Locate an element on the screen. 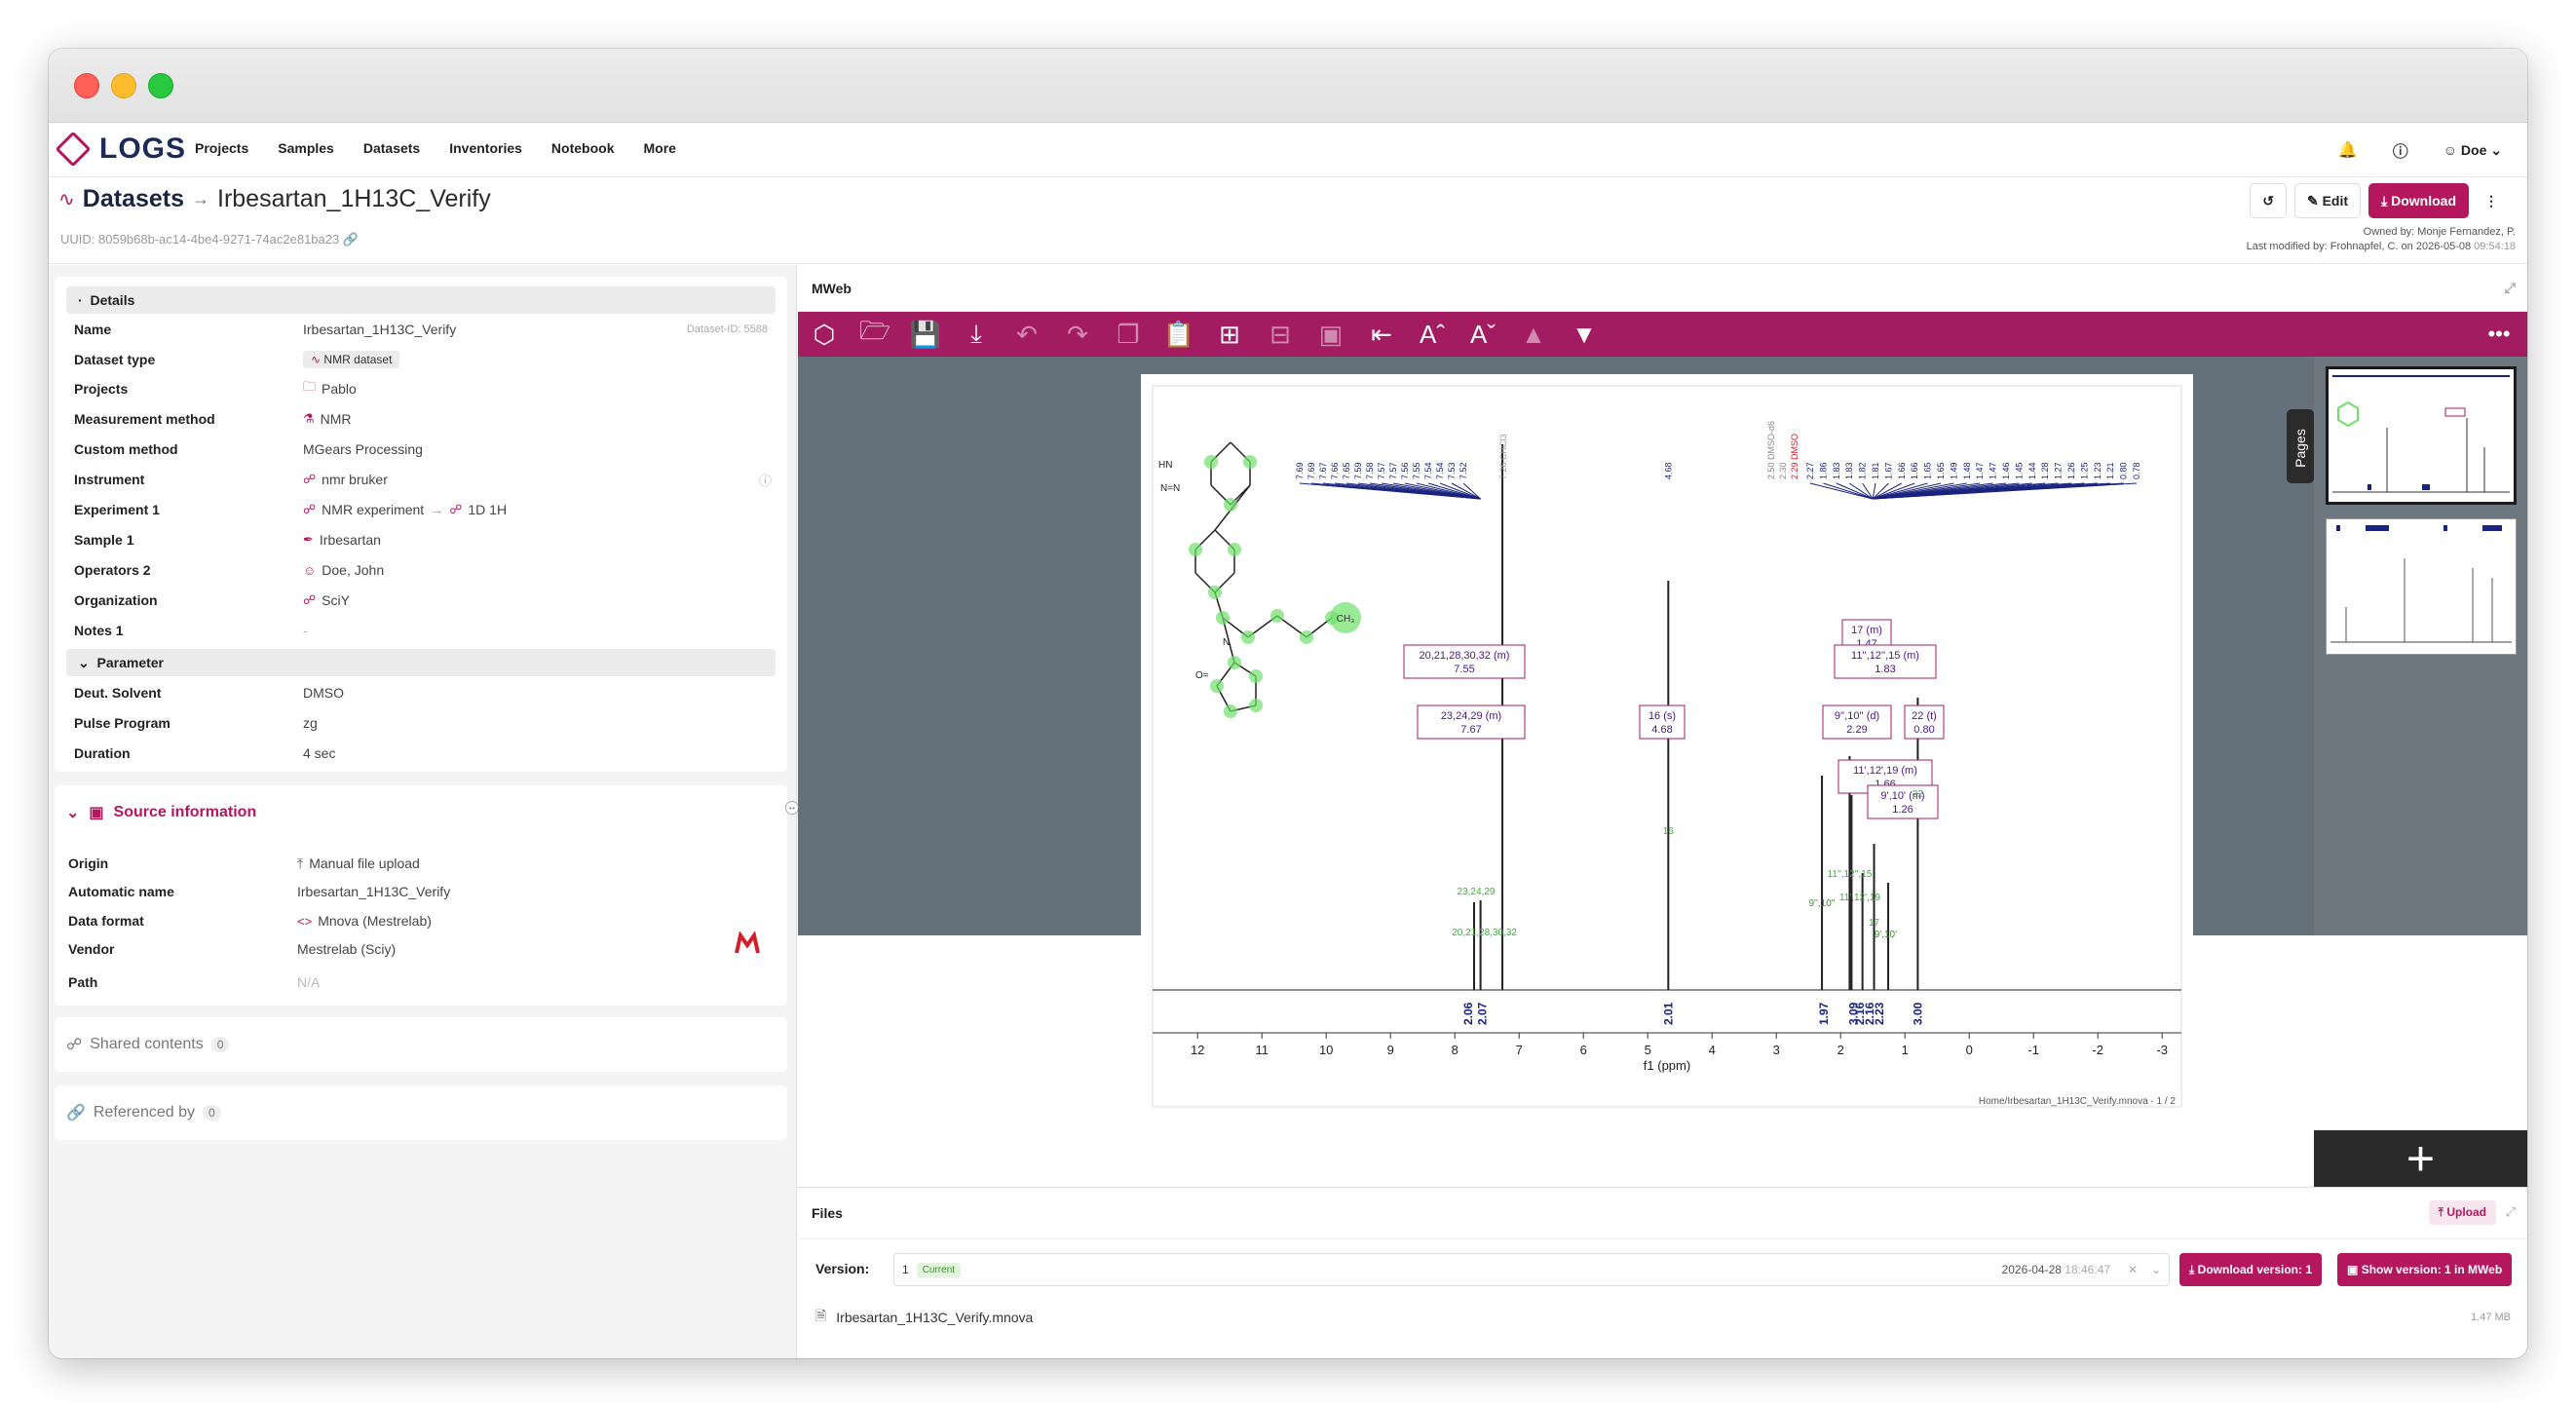 The image size is (2576, 1407). source-section-header: ⌄ ▣ Source information is located at coordinates (161, 812).